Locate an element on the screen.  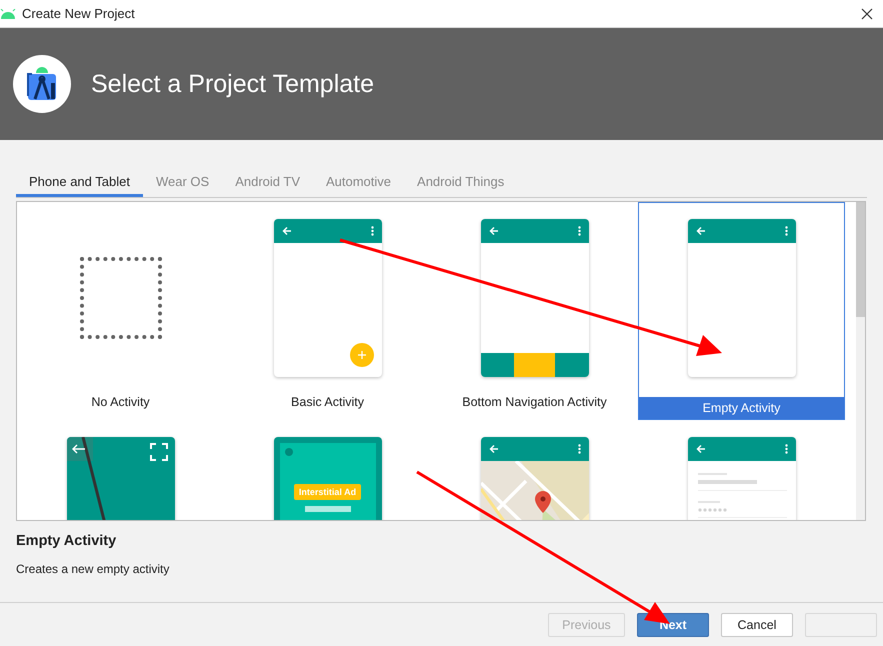
window-title: Create New Project is located at coordinates (79, 13).